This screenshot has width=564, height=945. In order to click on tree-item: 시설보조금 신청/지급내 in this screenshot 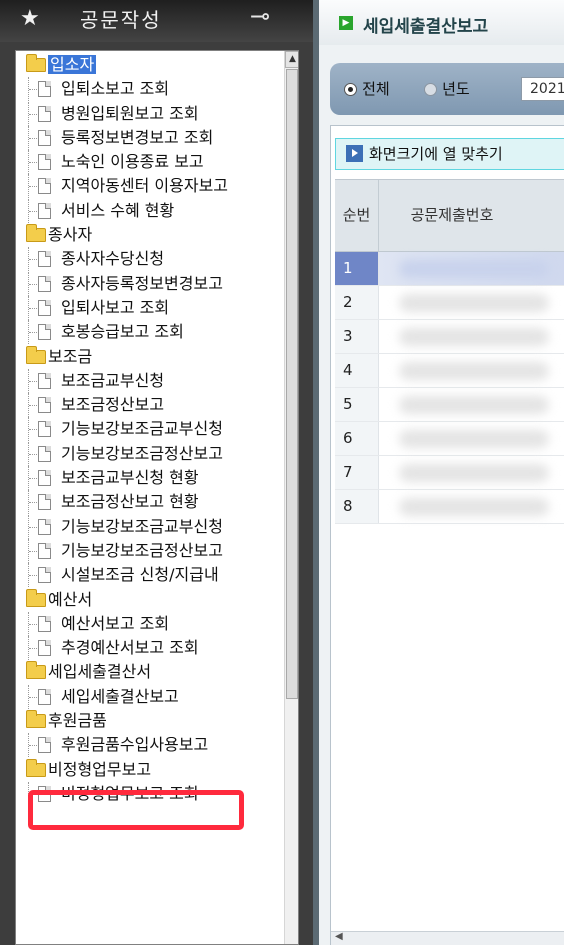, I will do `click(151, 575)`.